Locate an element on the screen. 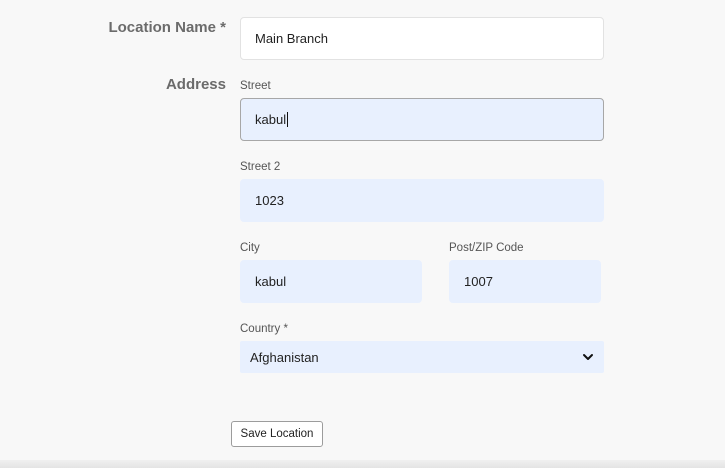 Image resolution: width=725 pixels, height=468 pixels. street-input: kabul is located at coordinates (422, 119).